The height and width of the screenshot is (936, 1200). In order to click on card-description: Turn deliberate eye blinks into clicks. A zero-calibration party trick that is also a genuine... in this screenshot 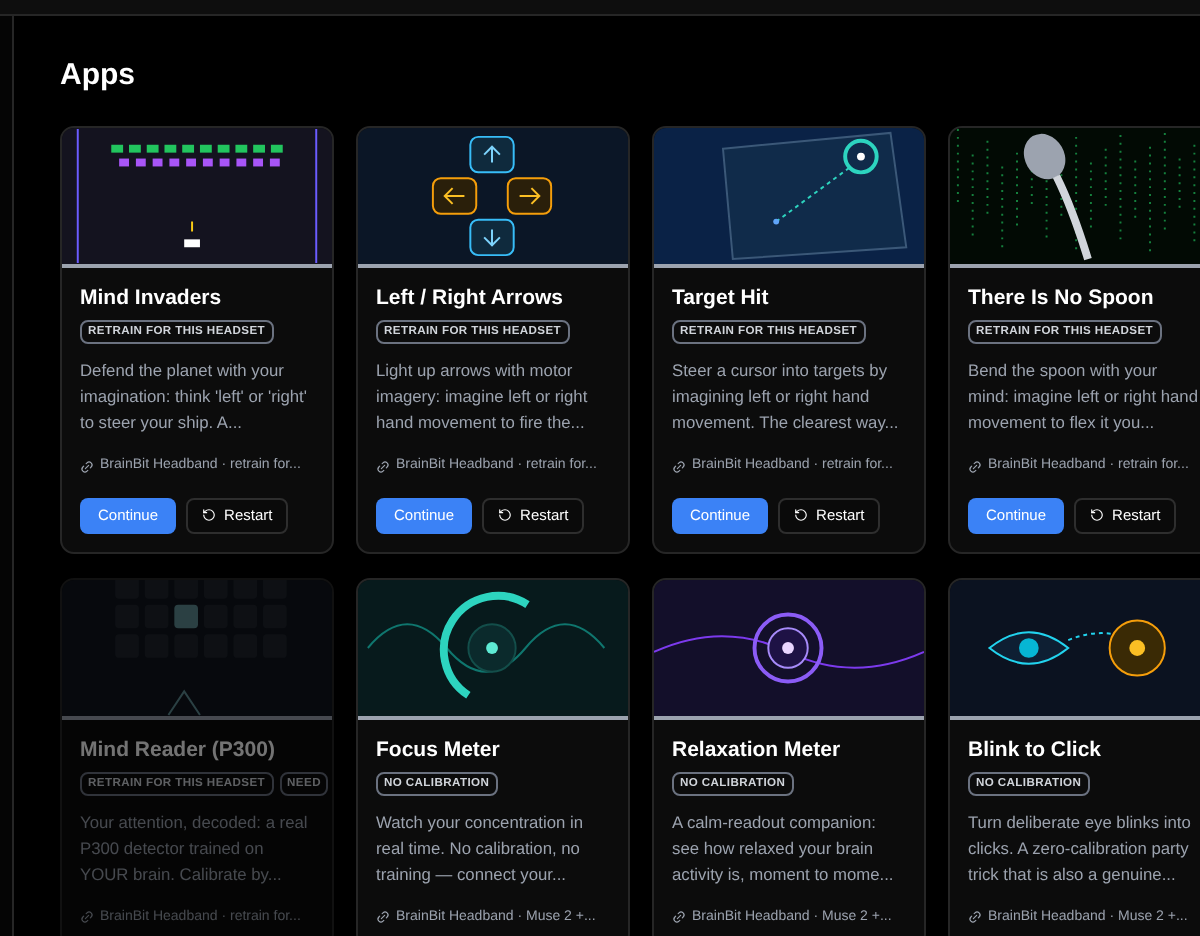, I will do `click(1080, 848)`.